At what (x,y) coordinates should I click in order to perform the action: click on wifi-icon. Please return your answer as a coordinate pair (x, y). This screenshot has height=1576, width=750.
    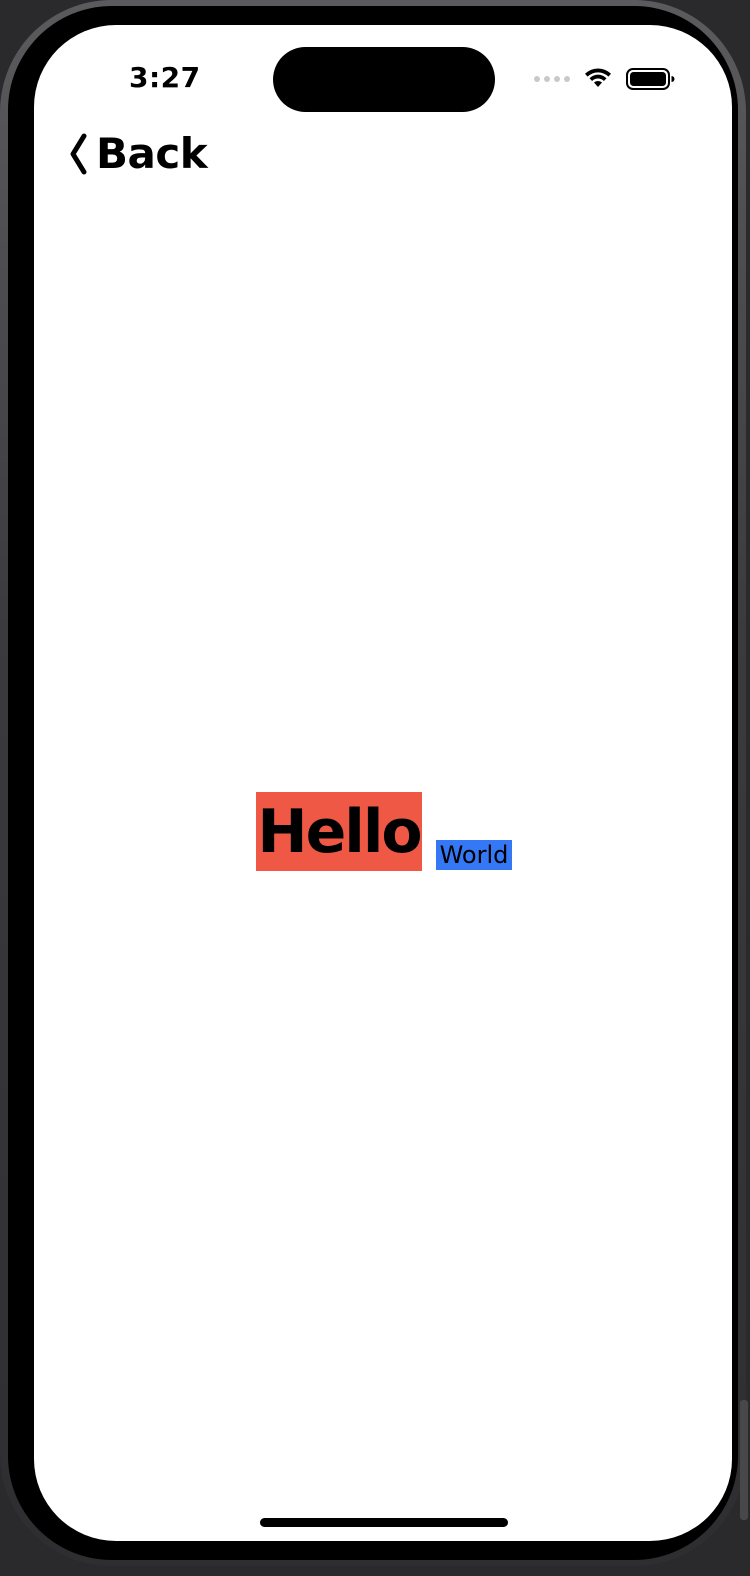
    Looking at the image, I should click on (598, 77).